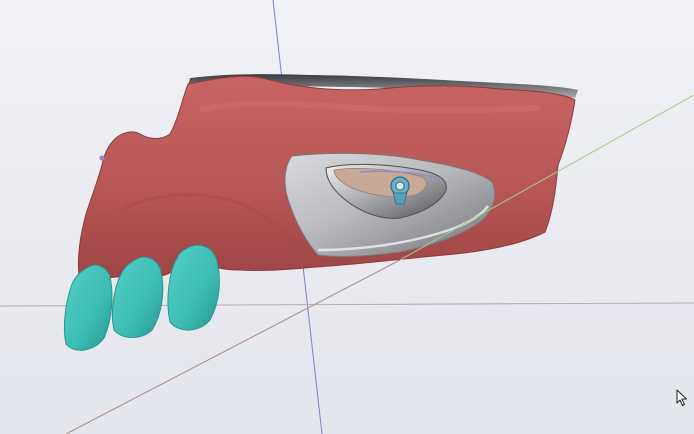 The width and height of the screenshot is (694, 434). I want to click on marker-point, so click(102, 158).